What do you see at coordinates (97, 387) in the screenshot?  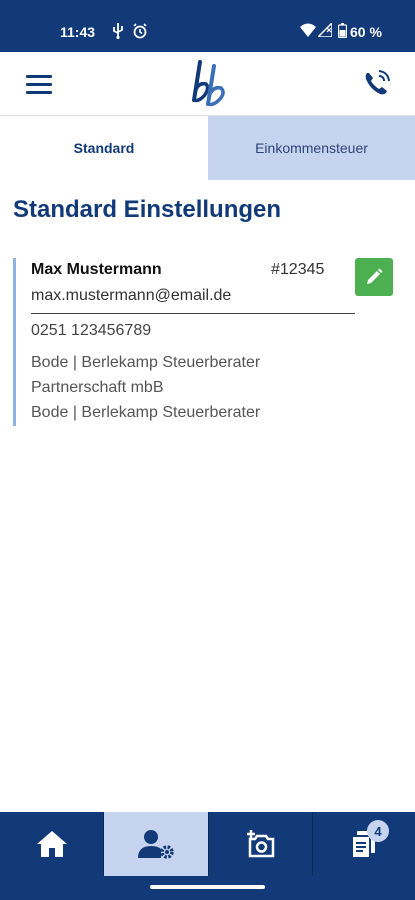 I see `company-line-2: Partnerschaft mbB` at bounding box center [97, 387].